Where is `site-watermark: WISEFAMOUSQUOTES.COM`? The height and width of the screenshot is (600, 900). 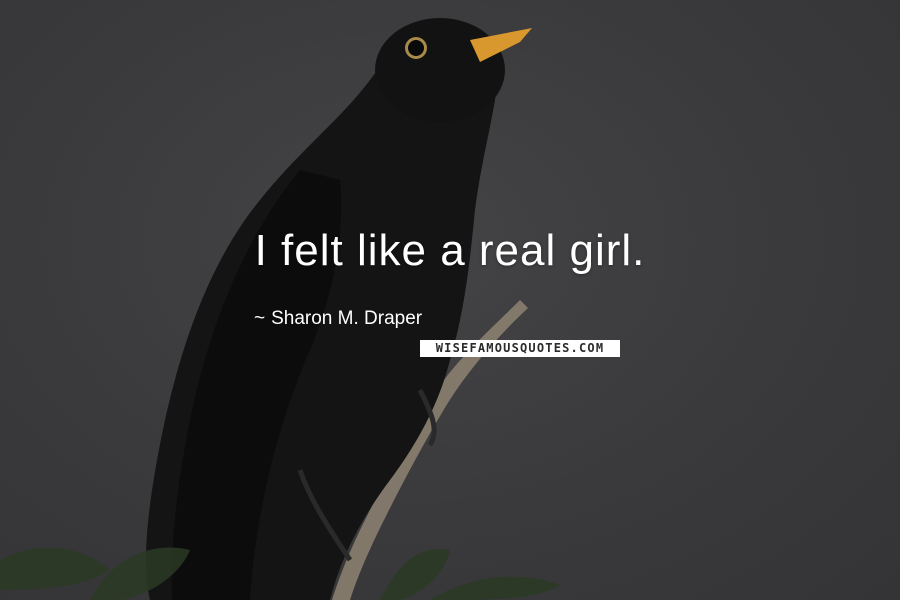 site-watermark: WISEFAMOUSQUOTES.COM is located at coordinates (520, 348).